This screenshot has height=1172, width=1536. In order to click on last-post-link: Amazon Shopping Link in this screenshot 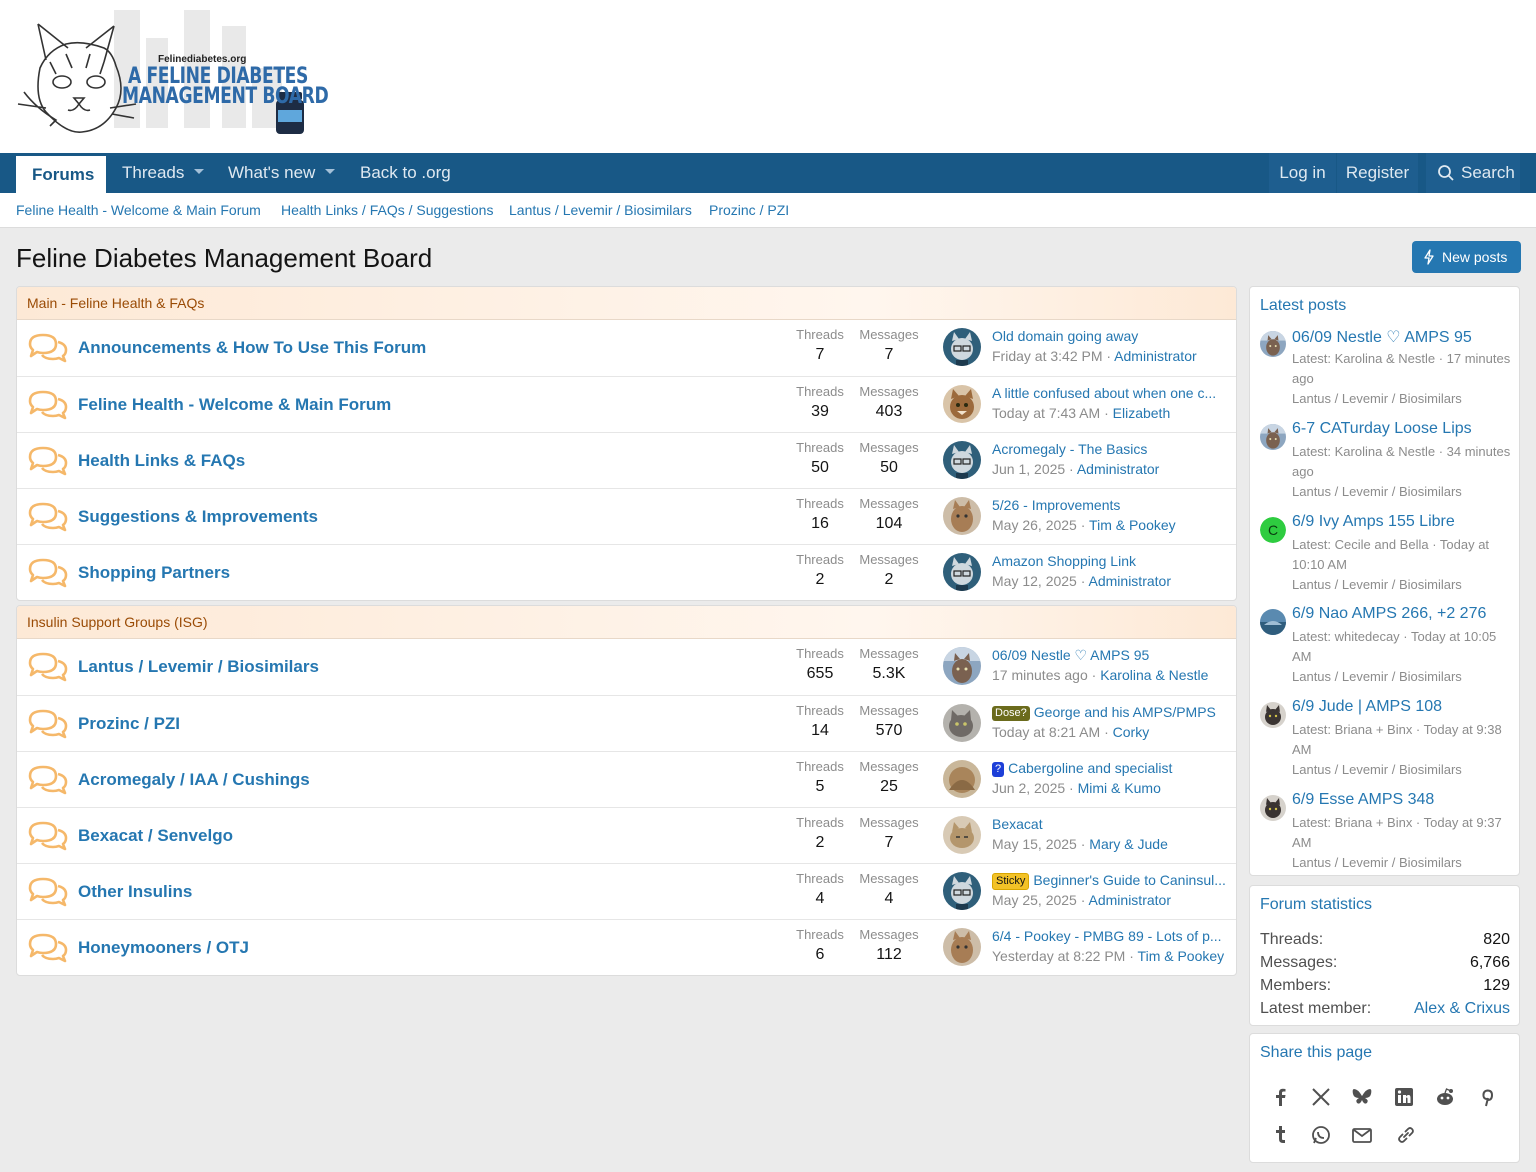, I will do `click(1064, 561)`.